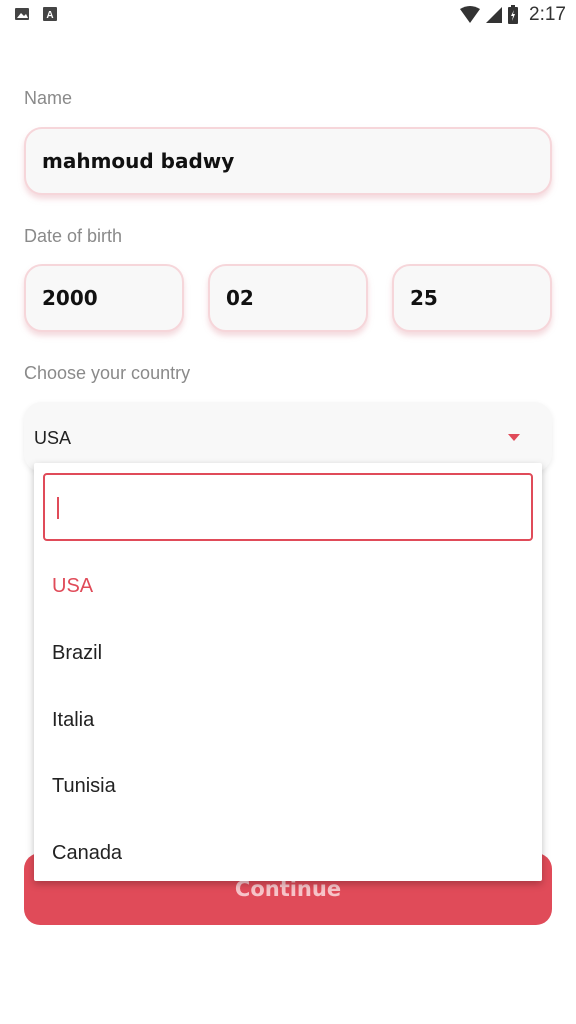 Image resolution: width=576 pixels, height=1024 pixels. Describe the element at coordinates (288, 161) in the screenshot. I see `name-input: mahmoud badwy` at that location.